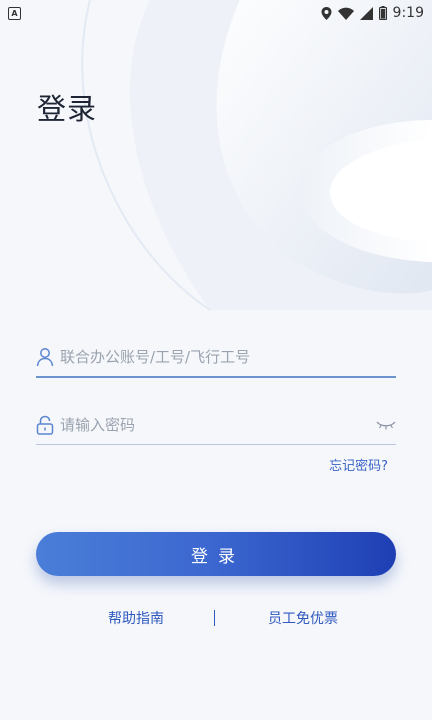 The height and width of the screenshot is (720, 432). I want to click on signal-icon, so click(366, 13).